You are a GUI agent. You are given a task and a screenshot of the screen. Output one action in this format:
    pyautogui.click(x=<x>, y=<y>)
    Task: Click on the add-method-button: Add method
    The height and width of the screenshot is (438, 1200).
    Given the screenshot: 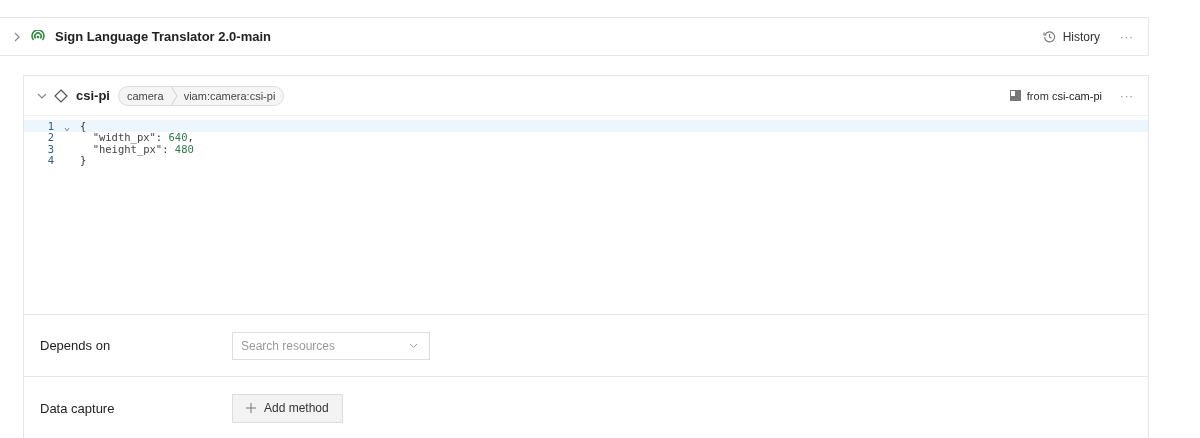 What is the action you would take?
    pyautogui.click(x=287, y=408)
    